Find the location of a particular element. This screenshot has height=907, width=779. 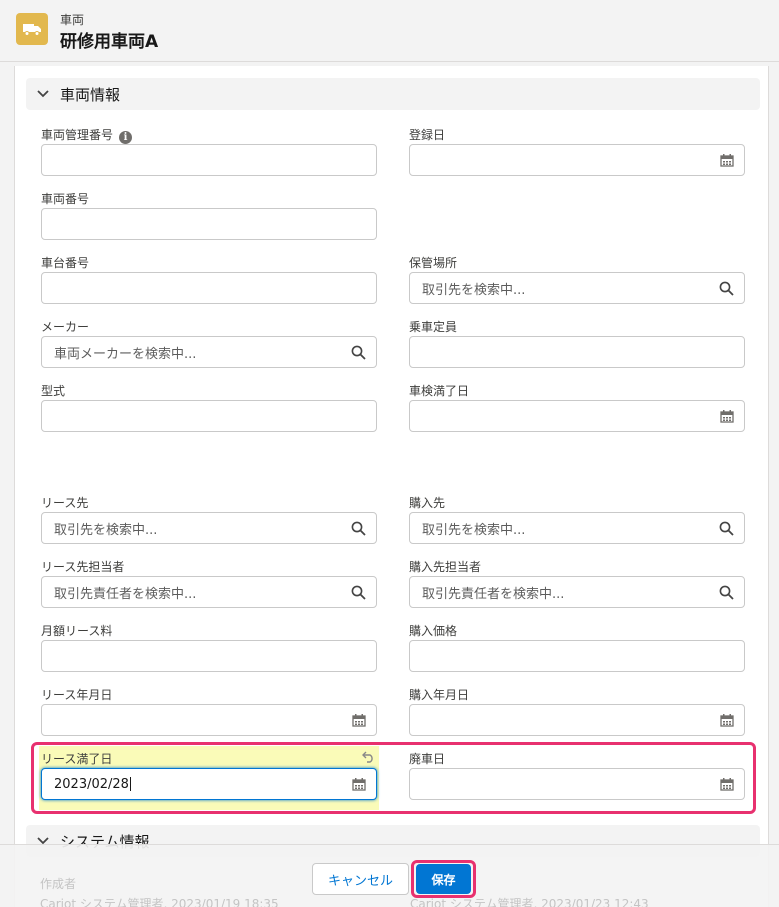

purchase-from-label: 購入先 is located at coordinates (427, 503).